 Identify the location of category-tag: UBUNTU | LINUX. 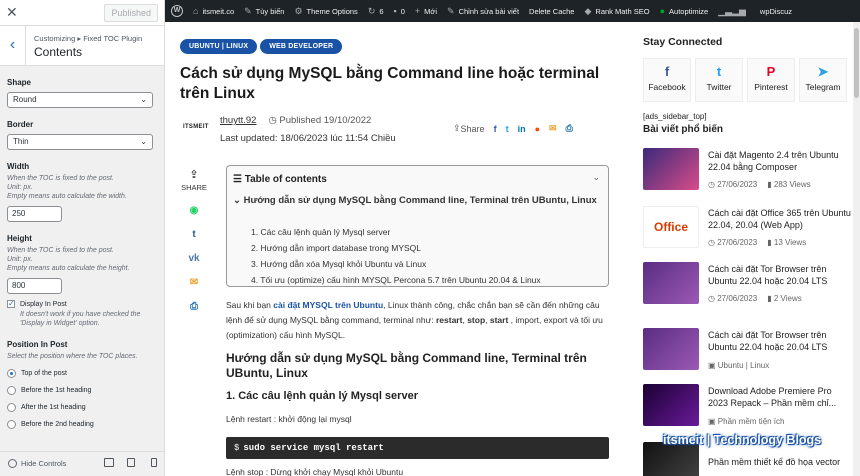
(219, 46).